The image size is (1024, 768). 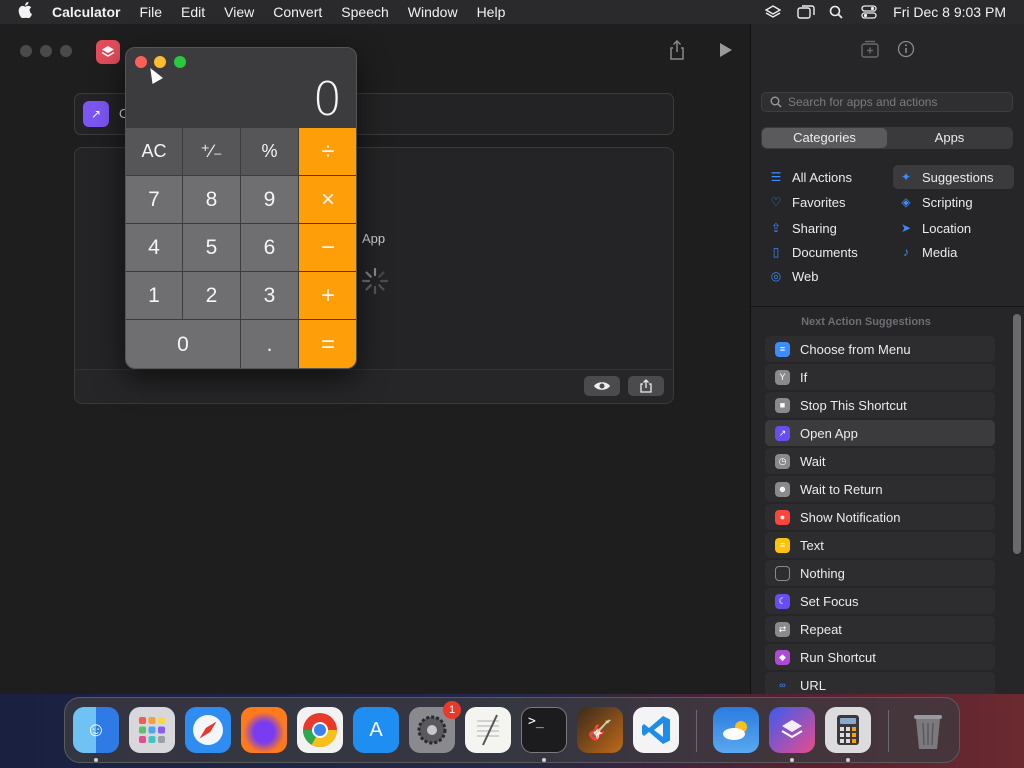 What do you see at coordinates (150, 12) in the screenshot?
I see `menu-file: File` at bounding box center [150, 12].